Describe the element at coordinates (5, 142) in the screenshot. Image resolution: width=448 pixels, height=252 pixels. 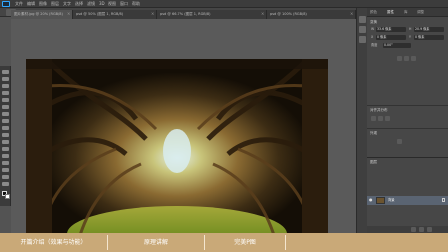
I see `eraser-tool-icon` at that location.